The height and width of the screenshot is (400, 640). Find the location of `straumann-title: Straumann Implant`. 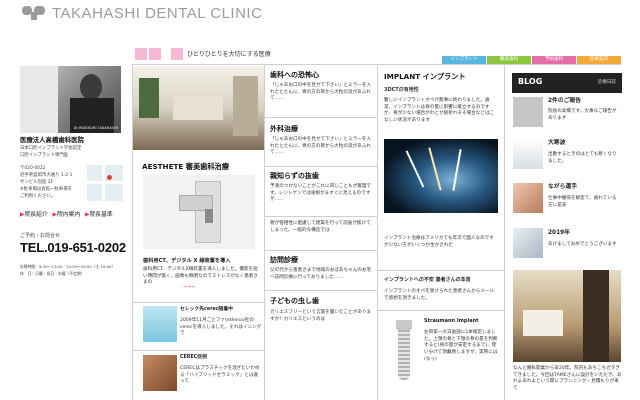

straumann-title: Straumann Implant is located at coordinates (451, 321).